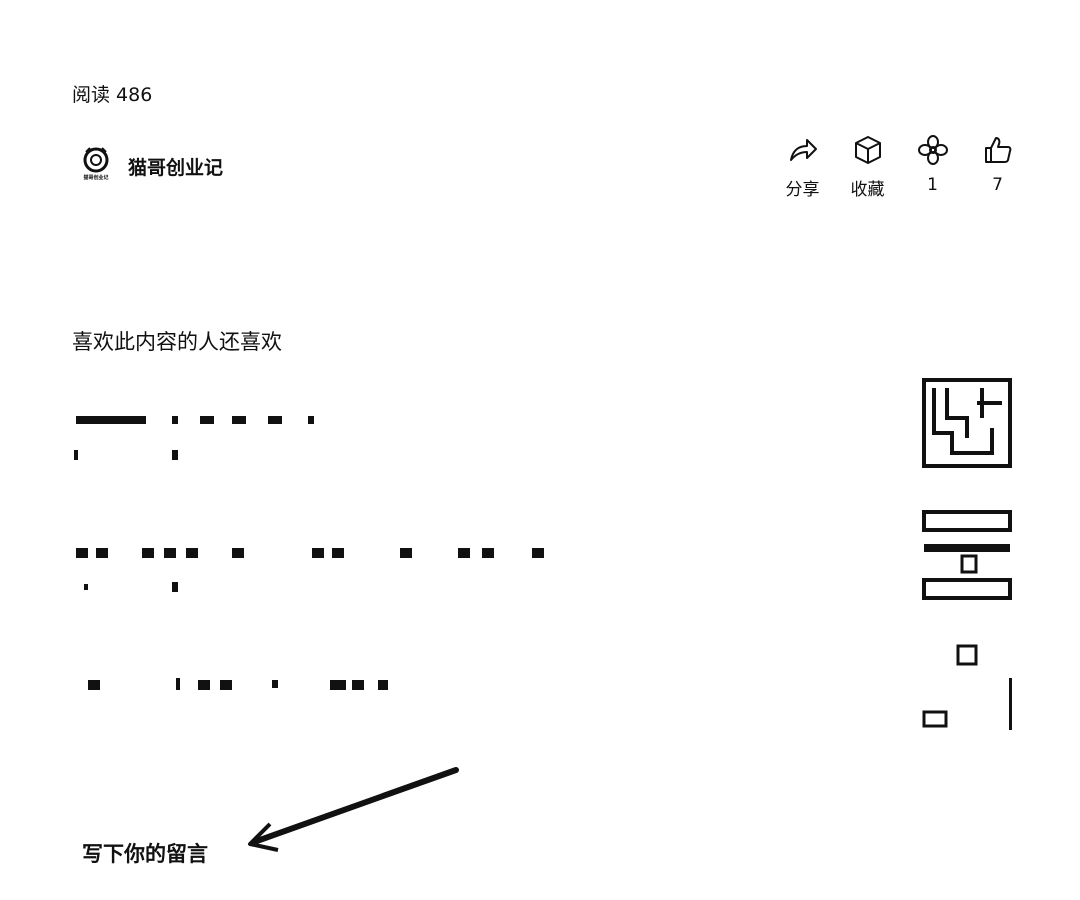 This screenshot has height=900, width=1080. I want to click on author-avatar: 猫哥创业记, so click(96, 166).